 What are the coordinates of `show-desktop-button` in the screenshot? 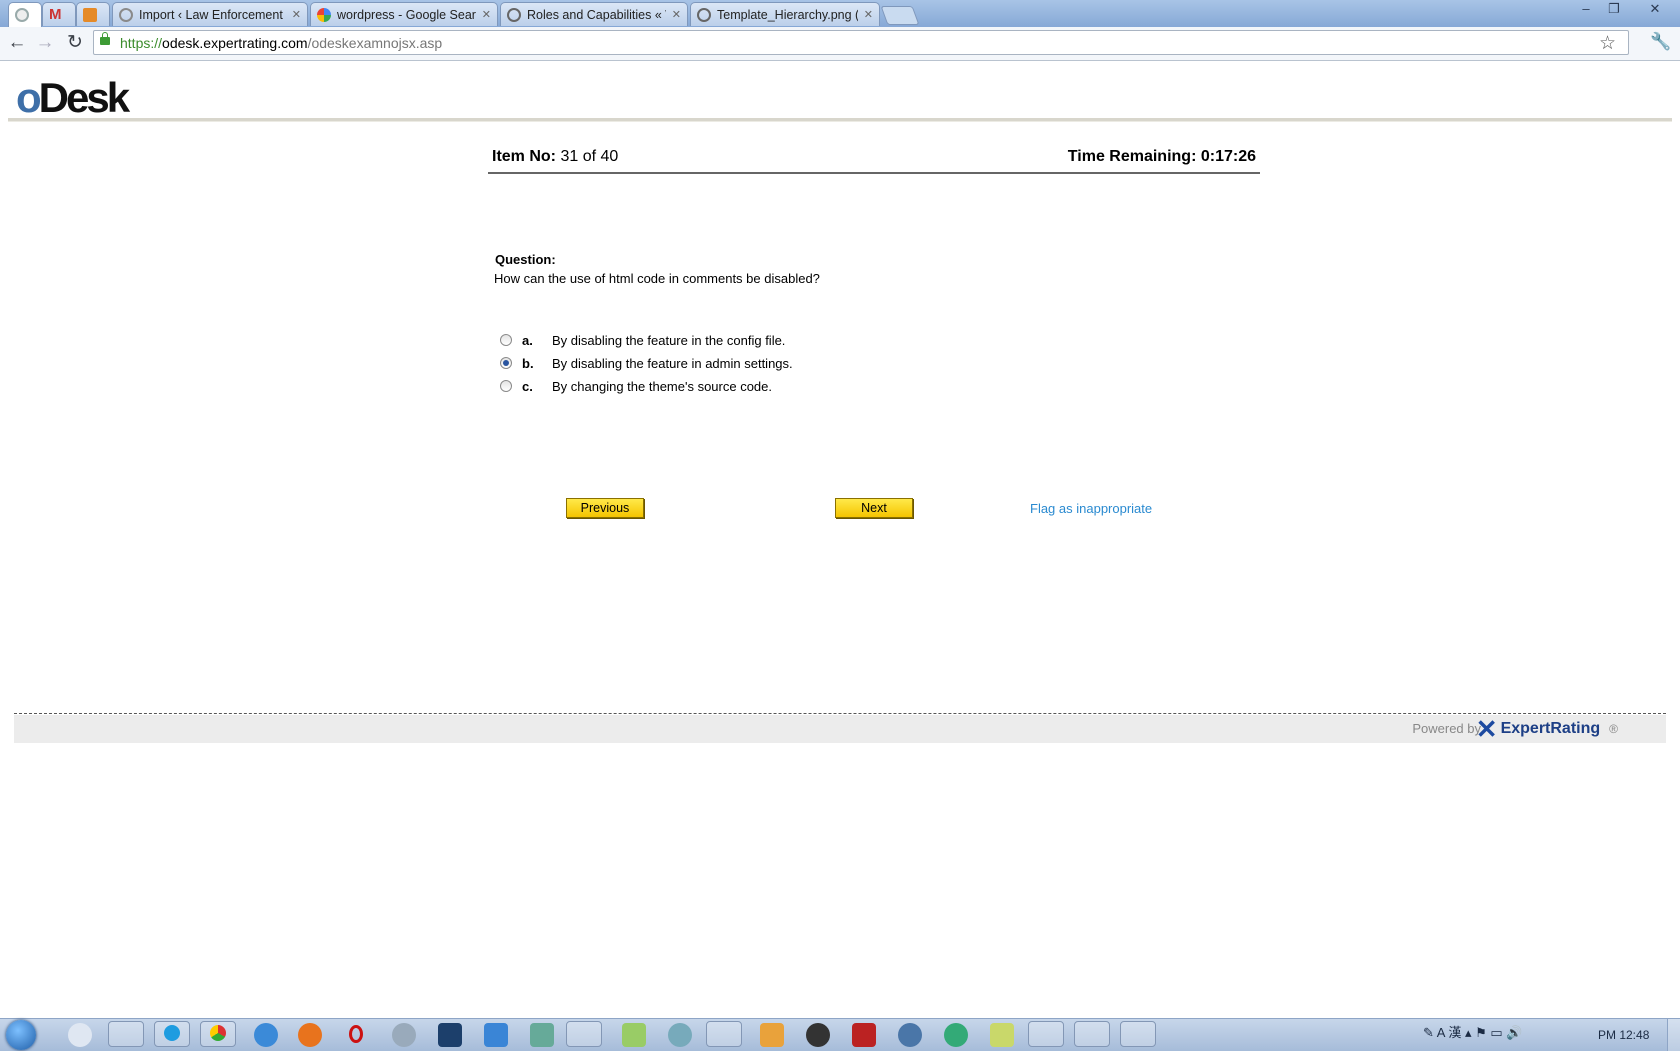 It's located at (1673, 1035).